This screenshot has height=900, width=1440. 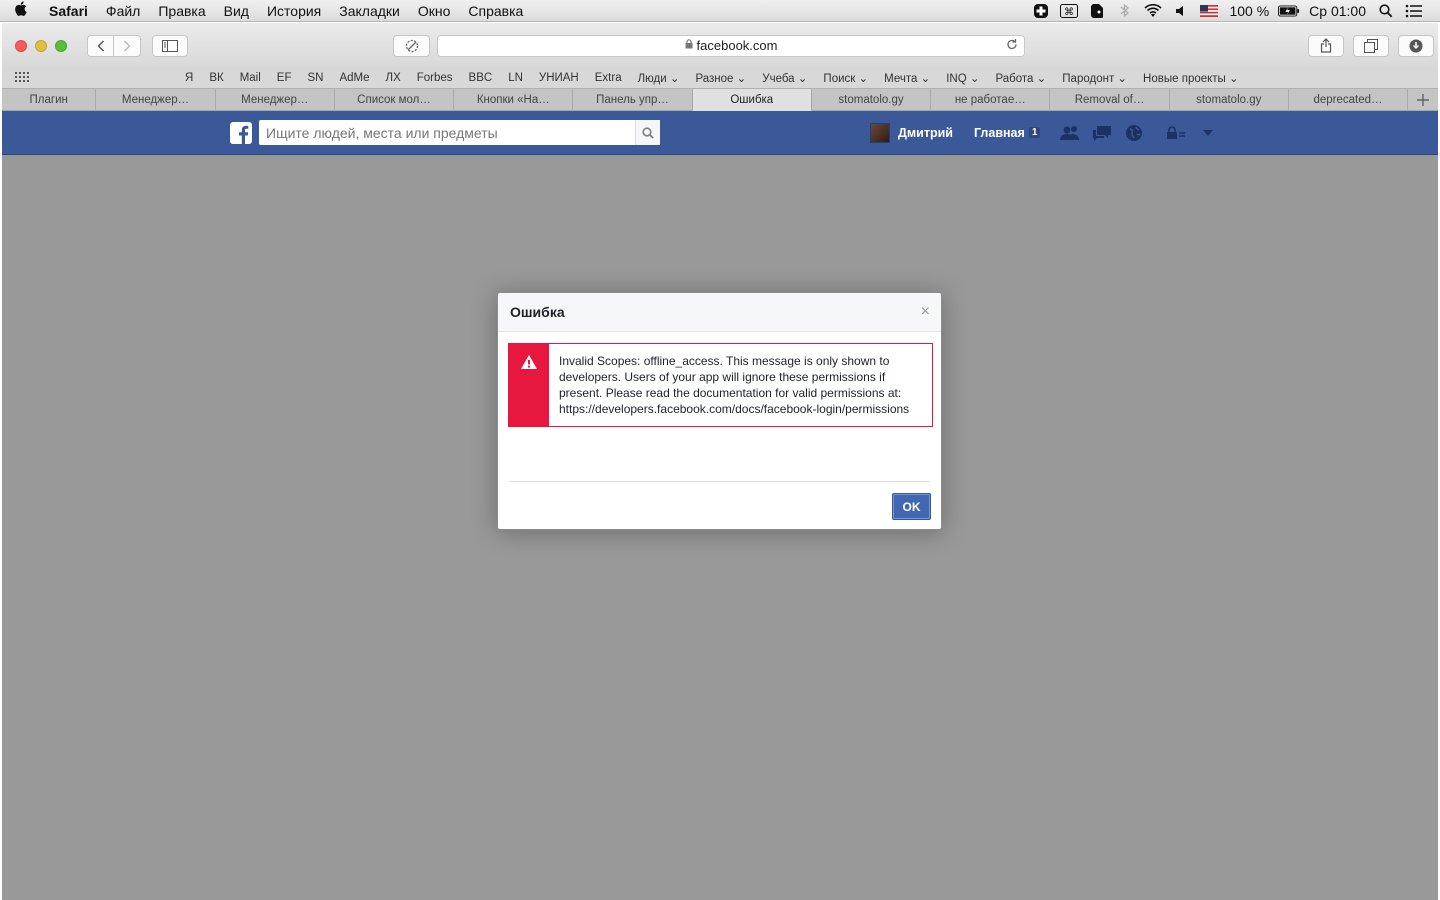 I want to click on url-text: facebook.com, so click(x=737, y=45).